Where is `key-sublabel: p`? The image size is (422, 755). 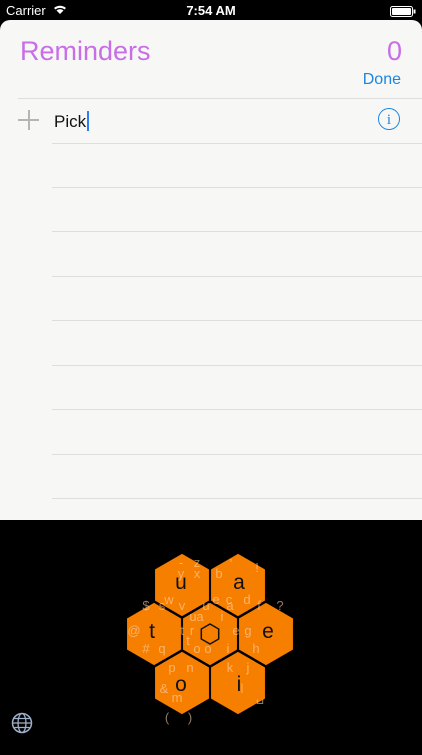 key-sublabel: p is located at coordinates (171, 667).